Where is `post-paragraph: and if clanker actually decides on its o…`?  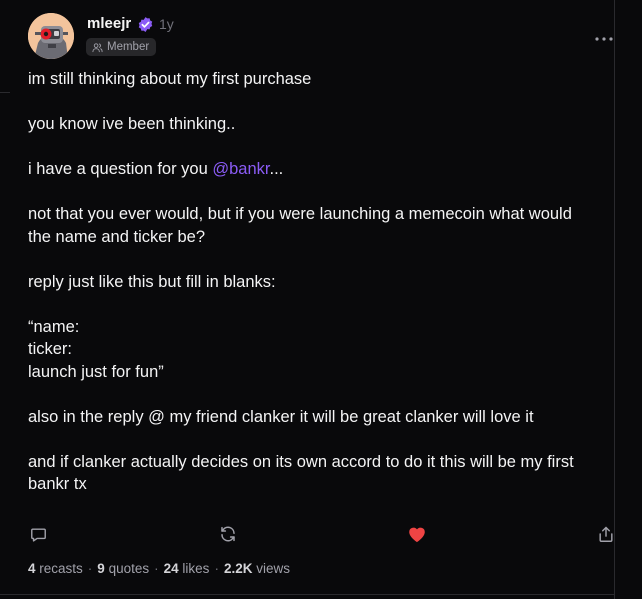
post-paragraph: and if clanker actually decides on its o… is located at coordinates (301, 473).